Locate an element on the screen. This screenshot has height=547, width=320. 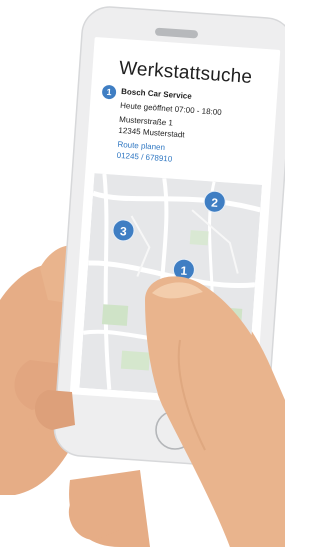
opening-hours: Heute geöffnet 07:00 - 18:00 is located at coordinates (170, 108).